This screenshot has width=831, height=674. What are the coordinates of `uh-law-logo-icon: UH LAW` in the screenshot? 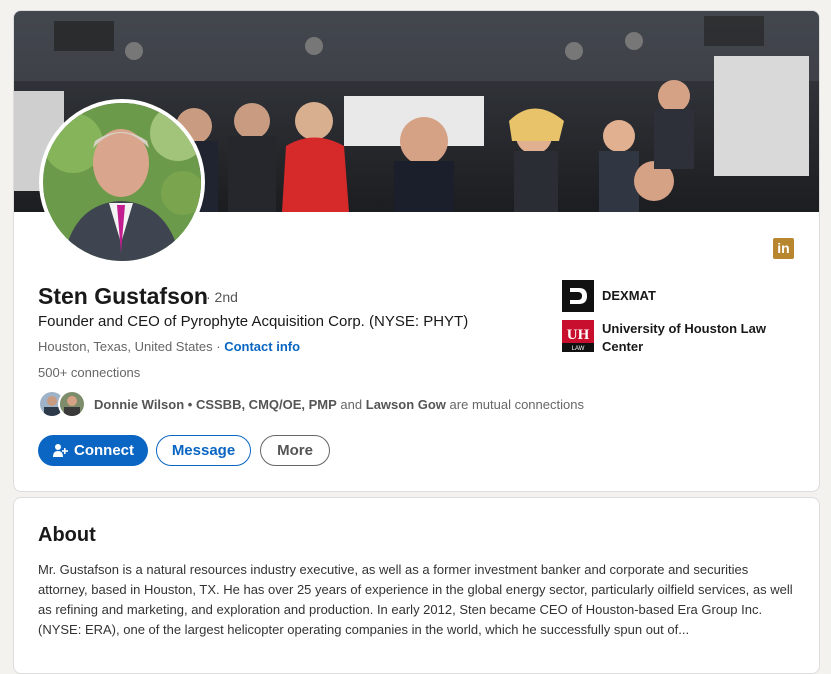 It's located at (578, 336).